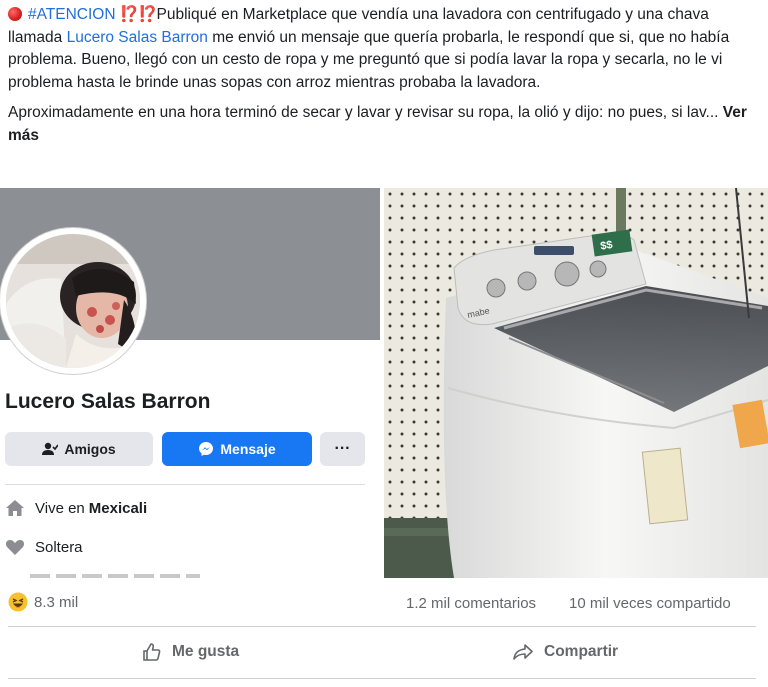 This screenshot has width=768, height=687. I want to click on friends-button: Amigos, so click(79, 449).